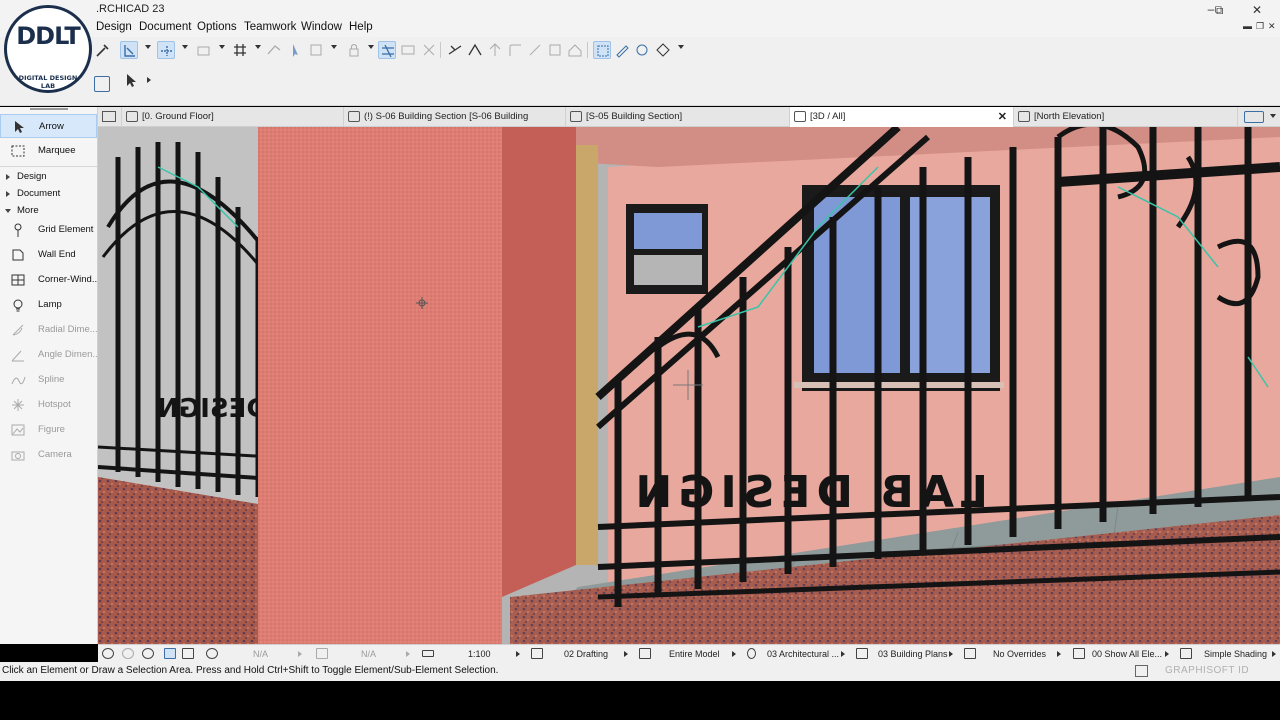 The width and height of the screenshot is (1280, 720). I want to click on tool-grid-element: Grid Element, so click(48, 230).